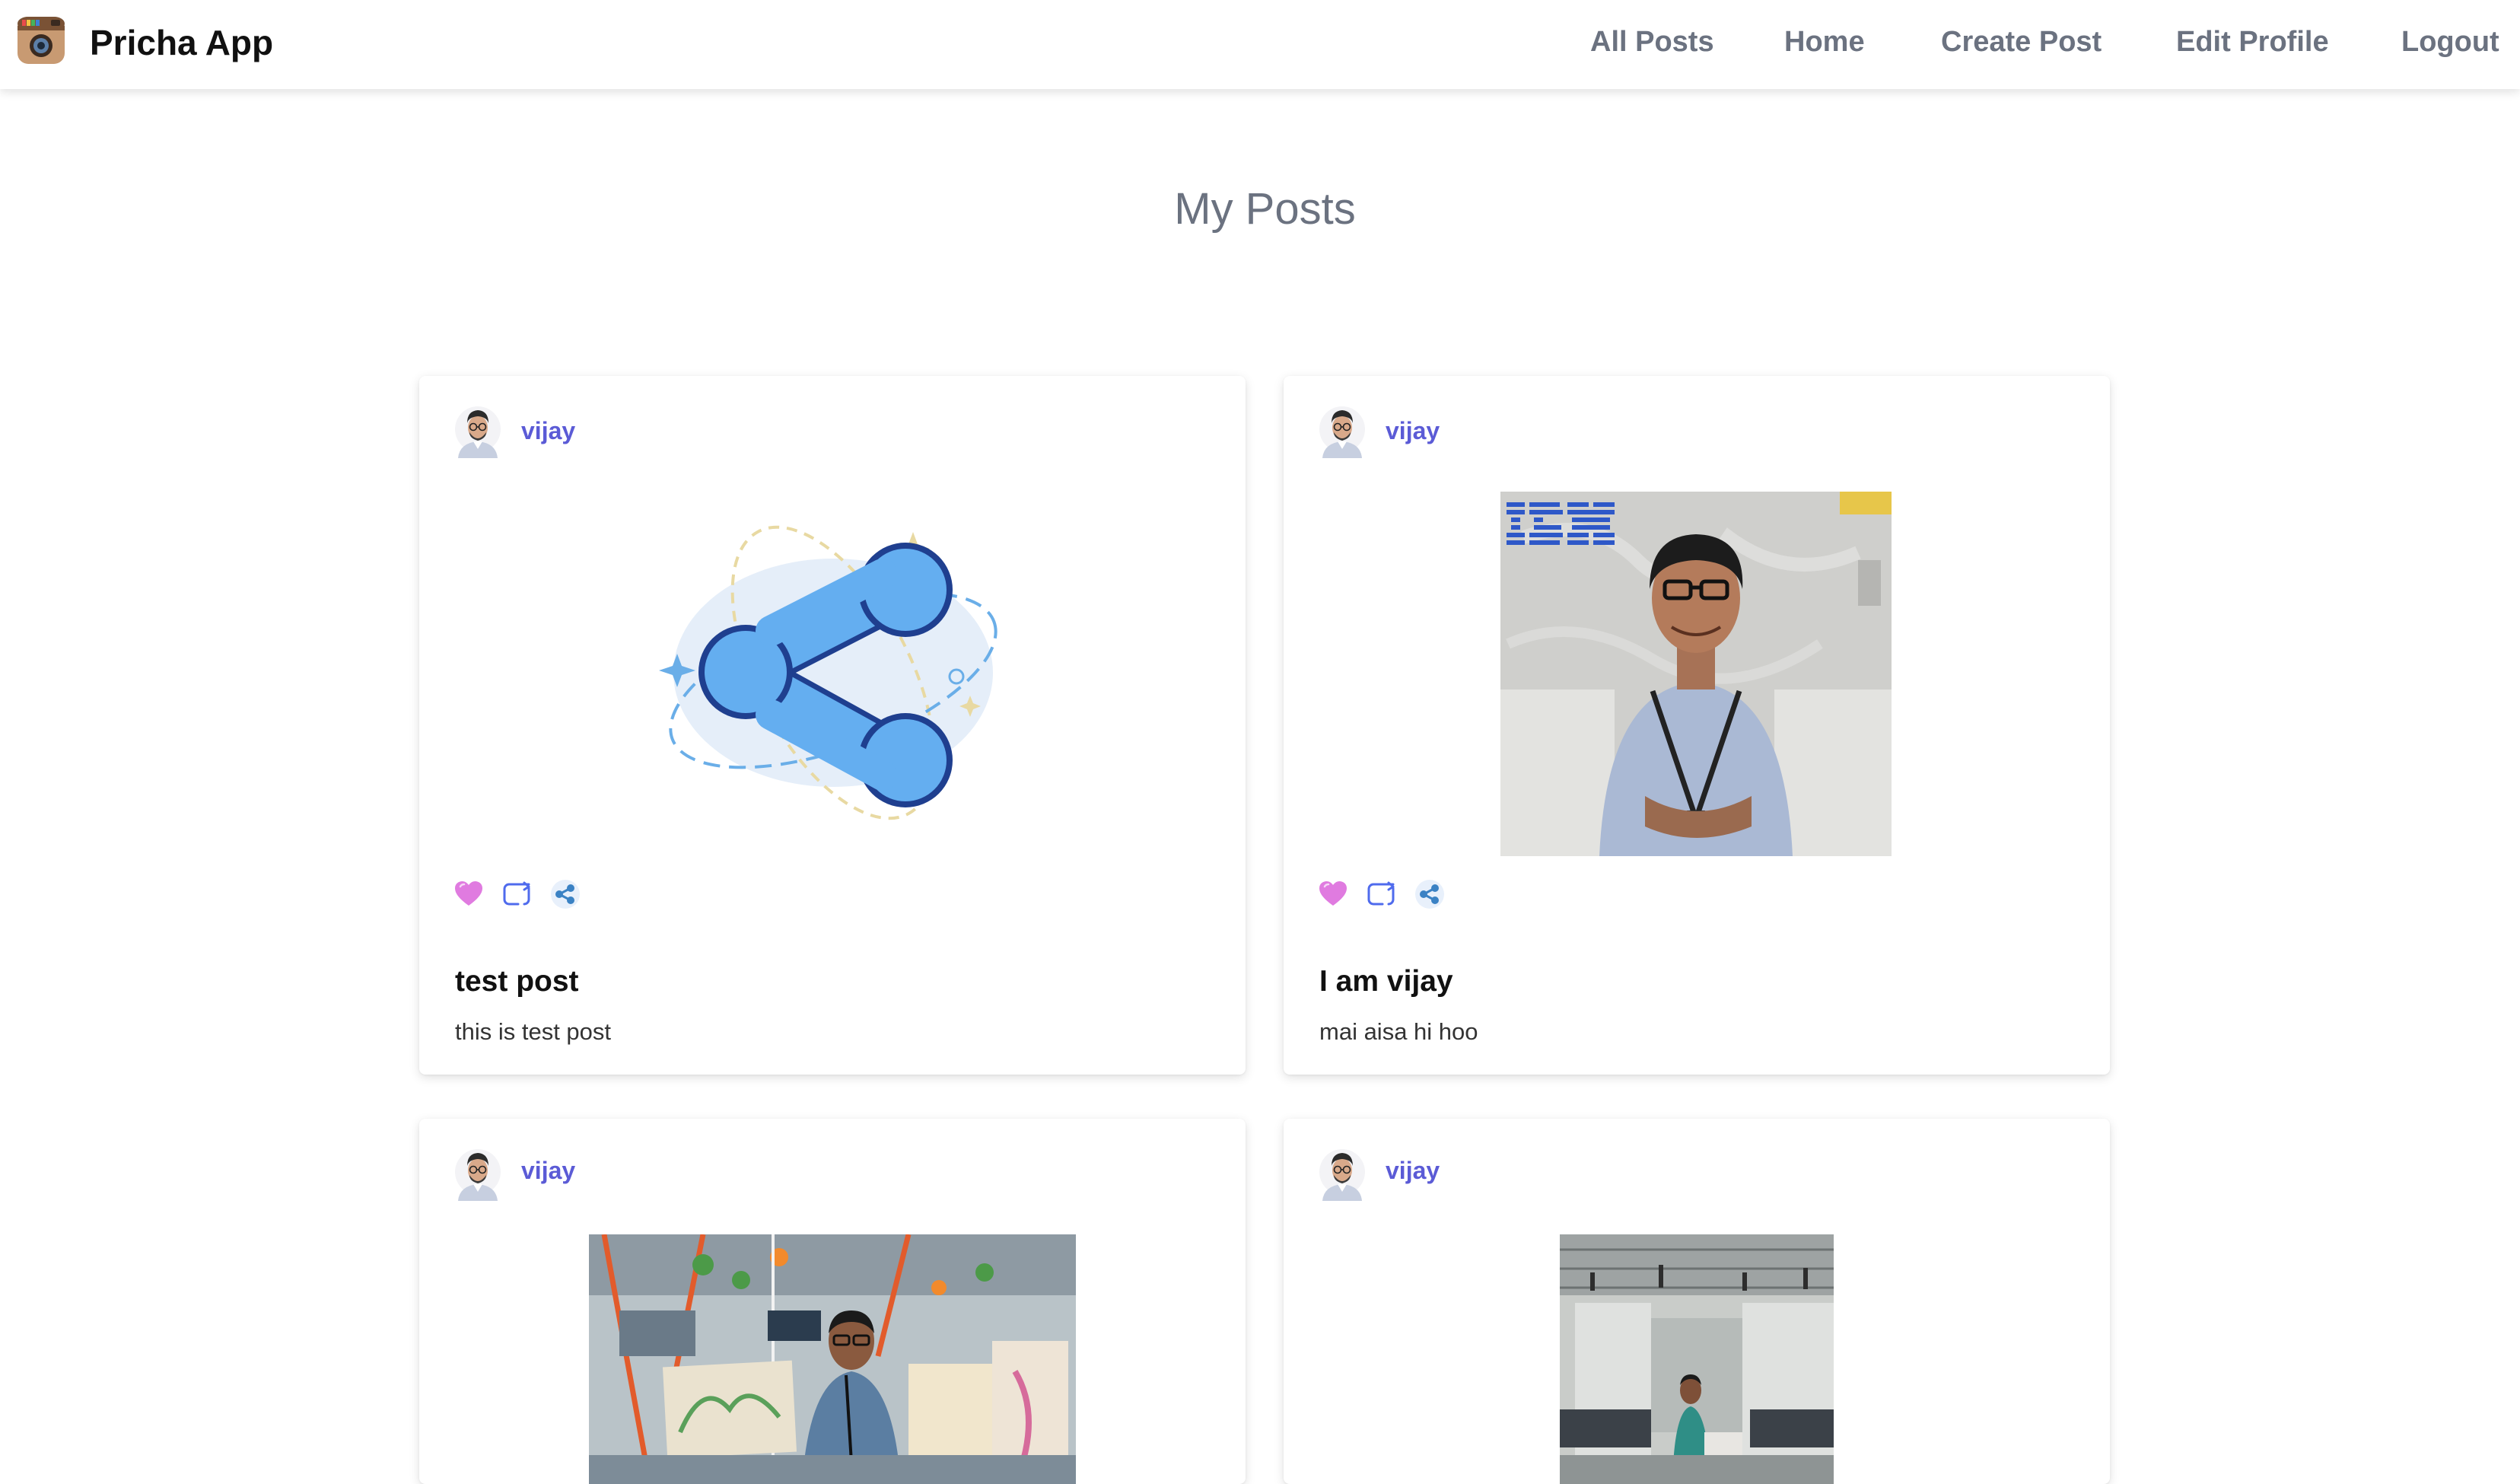 Image resolution: width=2520 pixels, height=1484 pixels. Describe the element at coordinates (2450, 42) in the screenshot. I see `nav-logout: Logout` at that location.